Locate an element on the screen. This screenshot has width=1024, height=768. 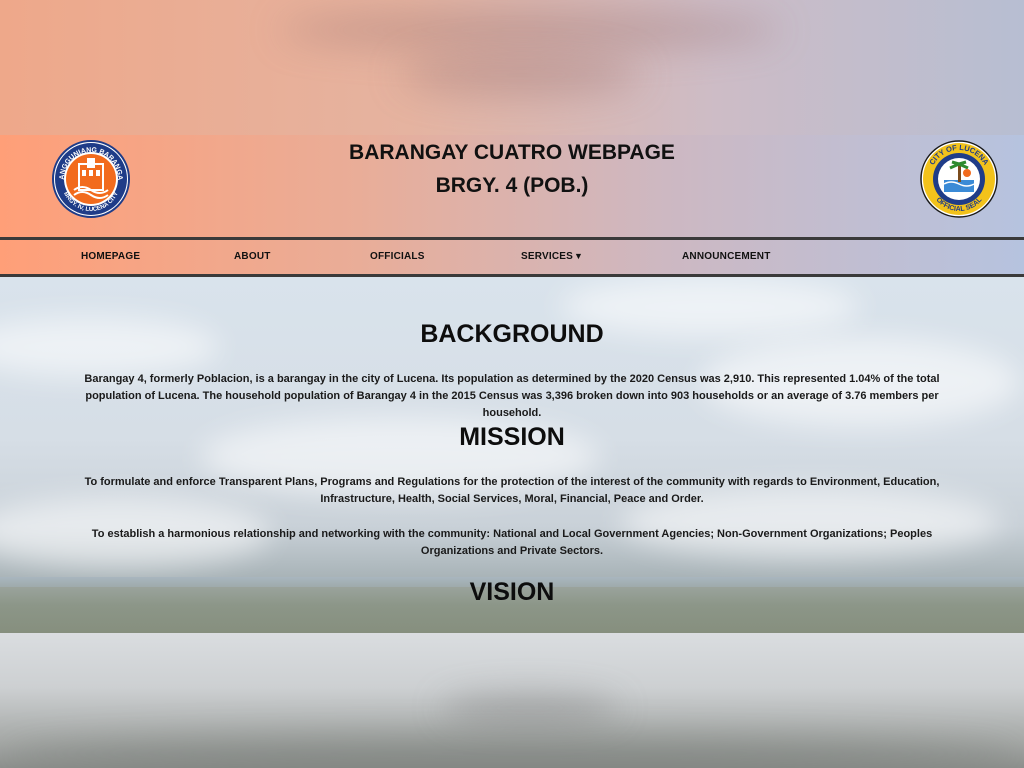
site-subtitle: BRGY. 4 (POB.) is located at coordinates (512, 185).